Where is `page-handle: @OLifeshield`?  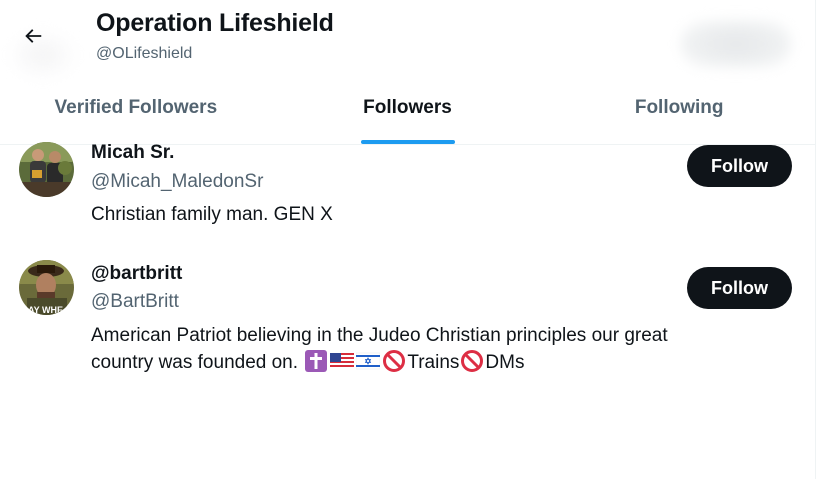
page-handle: @OLifeshield is located at coordinates (144, 53).